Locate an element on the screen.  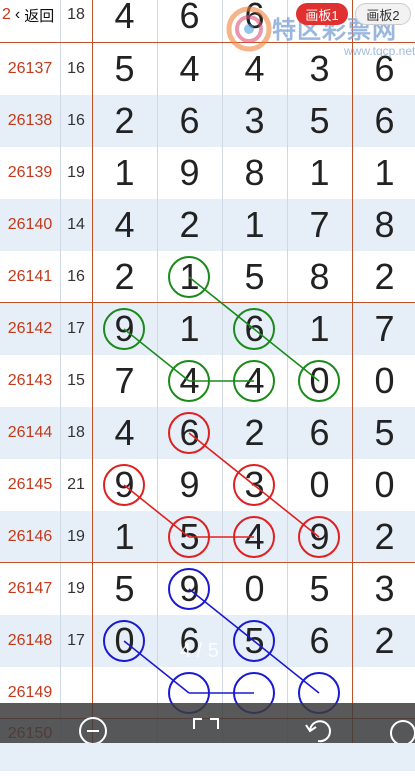
share-icon is located at coordinates (400, 727).